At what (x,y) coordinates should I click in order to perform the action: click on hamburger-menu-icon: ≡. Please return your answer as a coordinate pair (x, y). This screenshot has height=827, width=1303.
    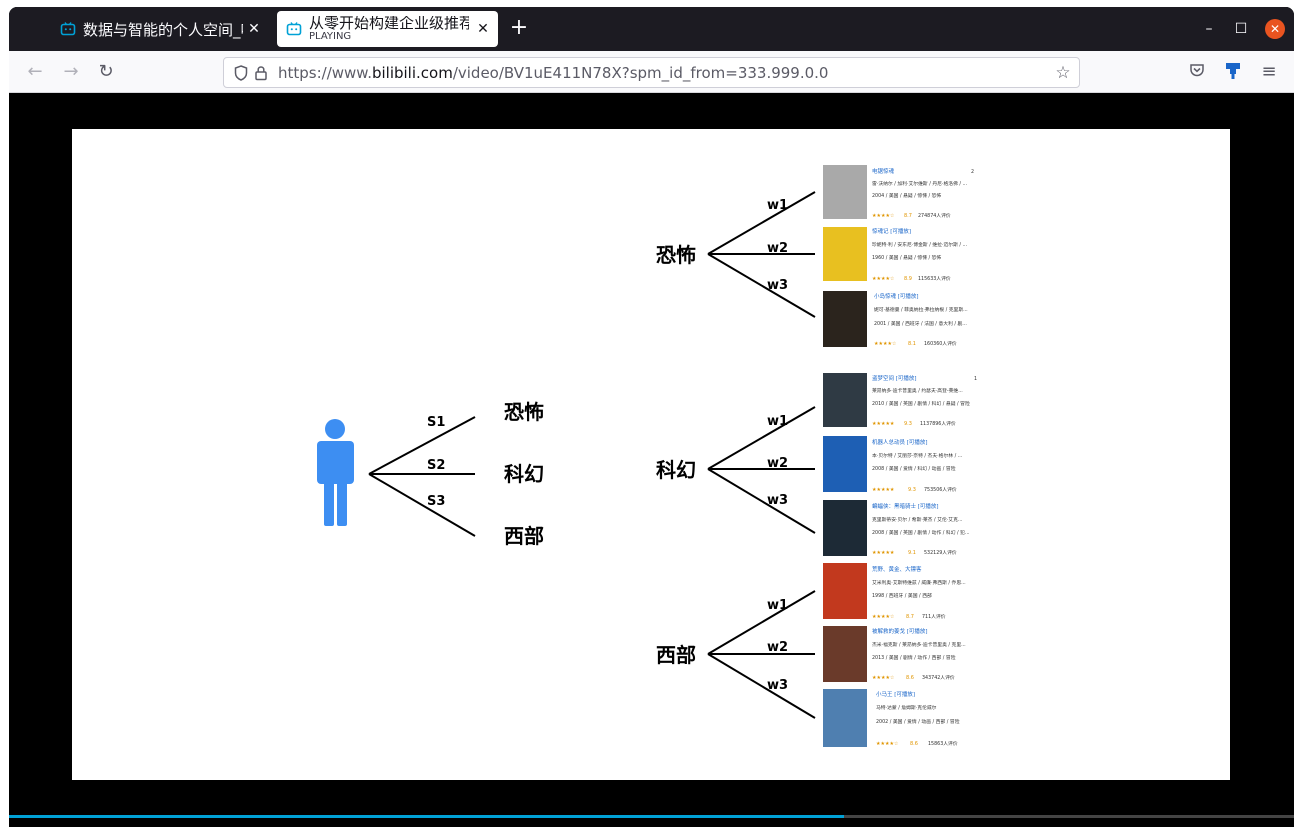
    Looking at the image, I should click on (1269, 72).